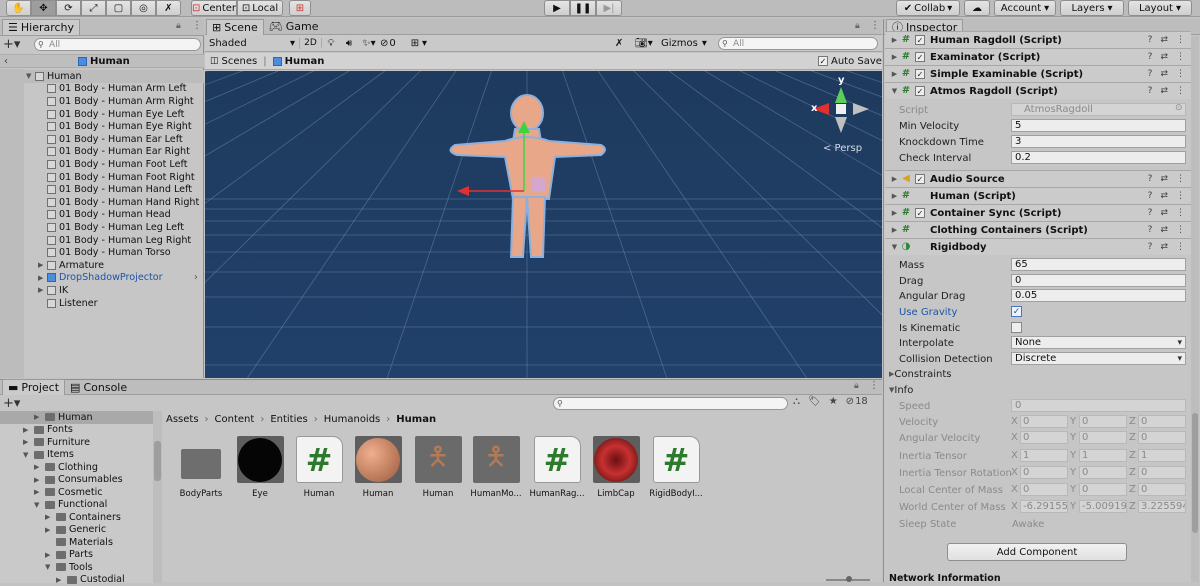 The width and height of the screenshot is (1200, 586). What do you see at coordinates (1037, 552) in the screenshot?
I see `add-component-button: Add Component` at bounding box center [1037, 552].